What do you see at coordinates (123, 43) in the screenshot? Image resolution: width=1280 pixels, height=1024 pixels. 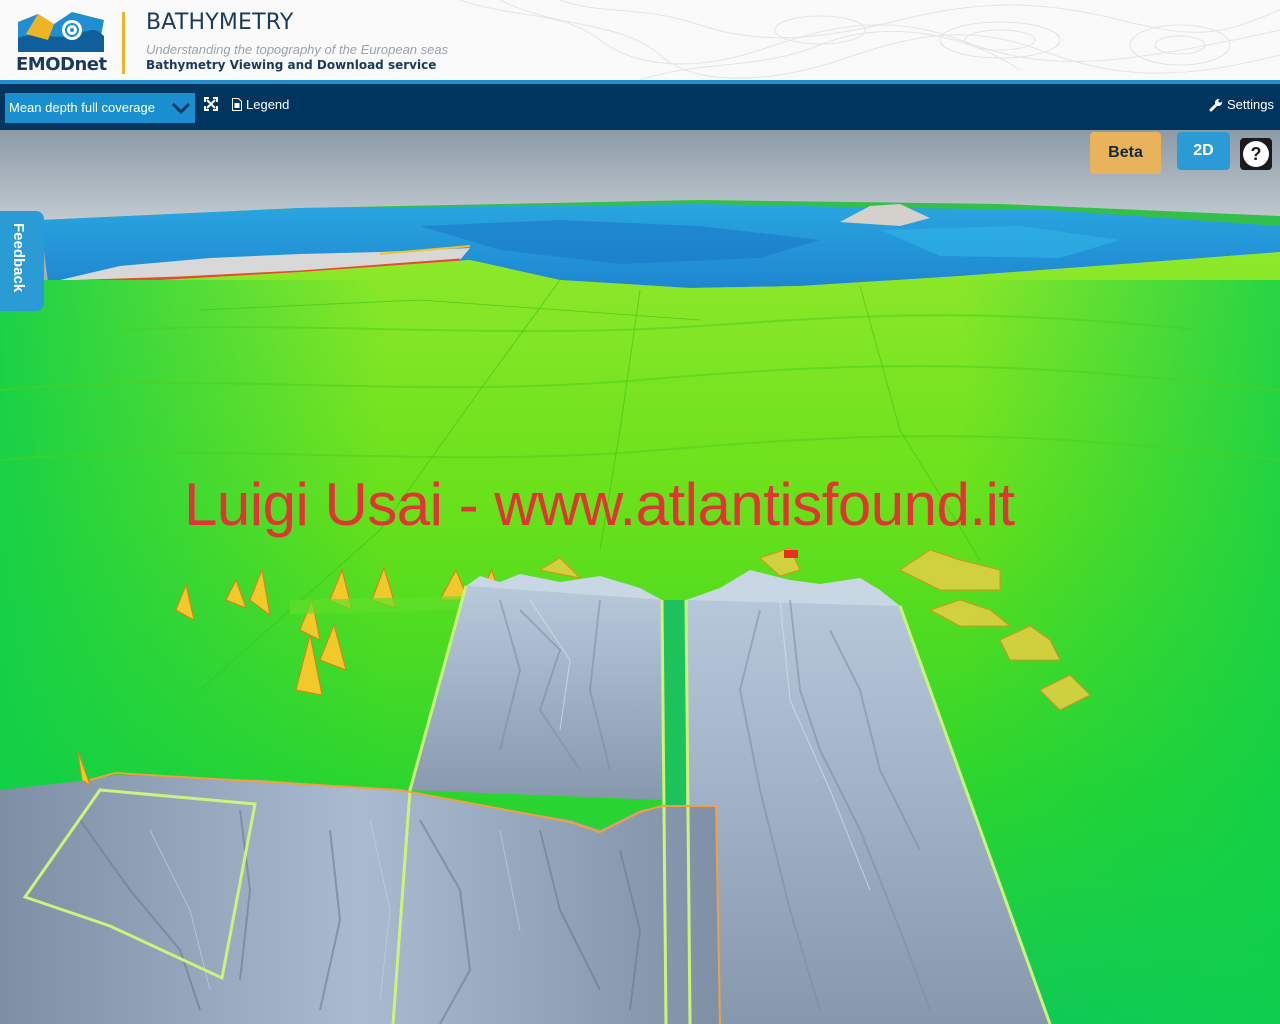 I see `header-divider` at bounding box center [123, 43].